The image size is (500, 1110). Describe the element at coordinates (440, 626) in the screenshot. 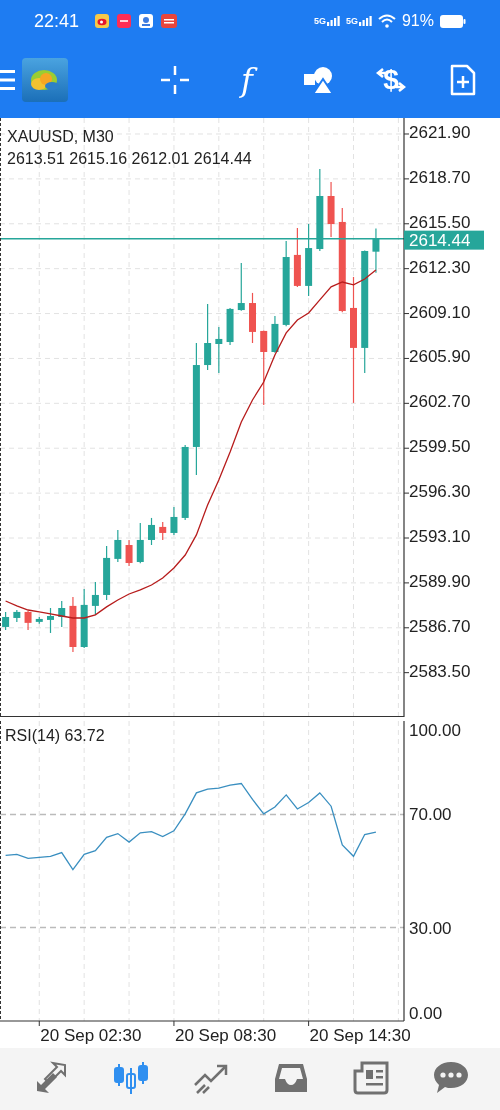

I see `axis-label: 2586.70` at that location.